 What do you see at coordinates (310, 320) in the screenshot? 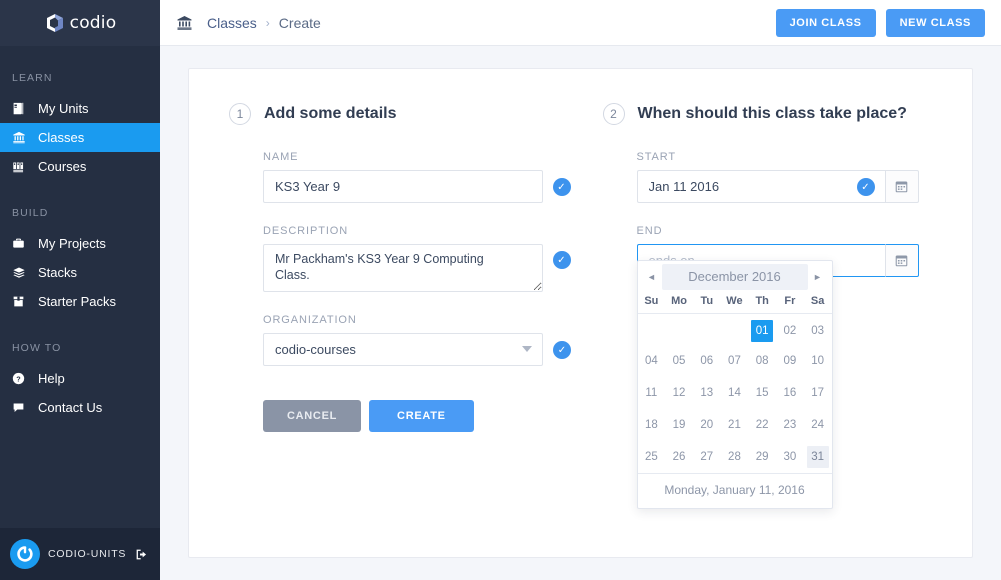
I see `organization-label: ORGANIZATION` at bounding box center [310, 320].